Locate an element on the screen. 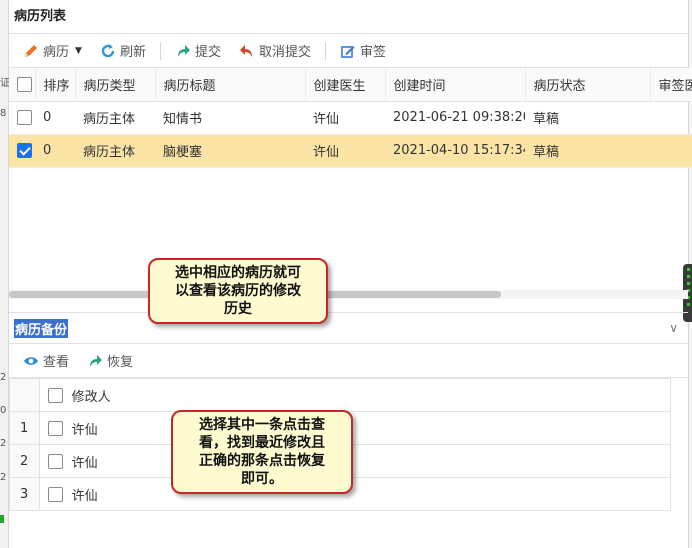 The width and height of the screenshot is (692, 548). row-checkbox-checked is located at coordinates (24, 150).